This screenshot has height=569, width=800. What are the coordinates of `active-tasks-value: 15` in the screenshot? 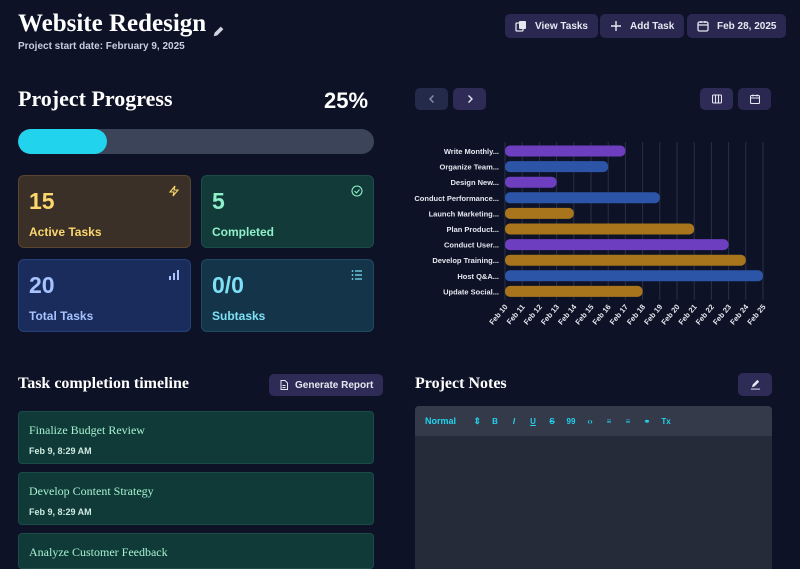 It's located at (42, 201).